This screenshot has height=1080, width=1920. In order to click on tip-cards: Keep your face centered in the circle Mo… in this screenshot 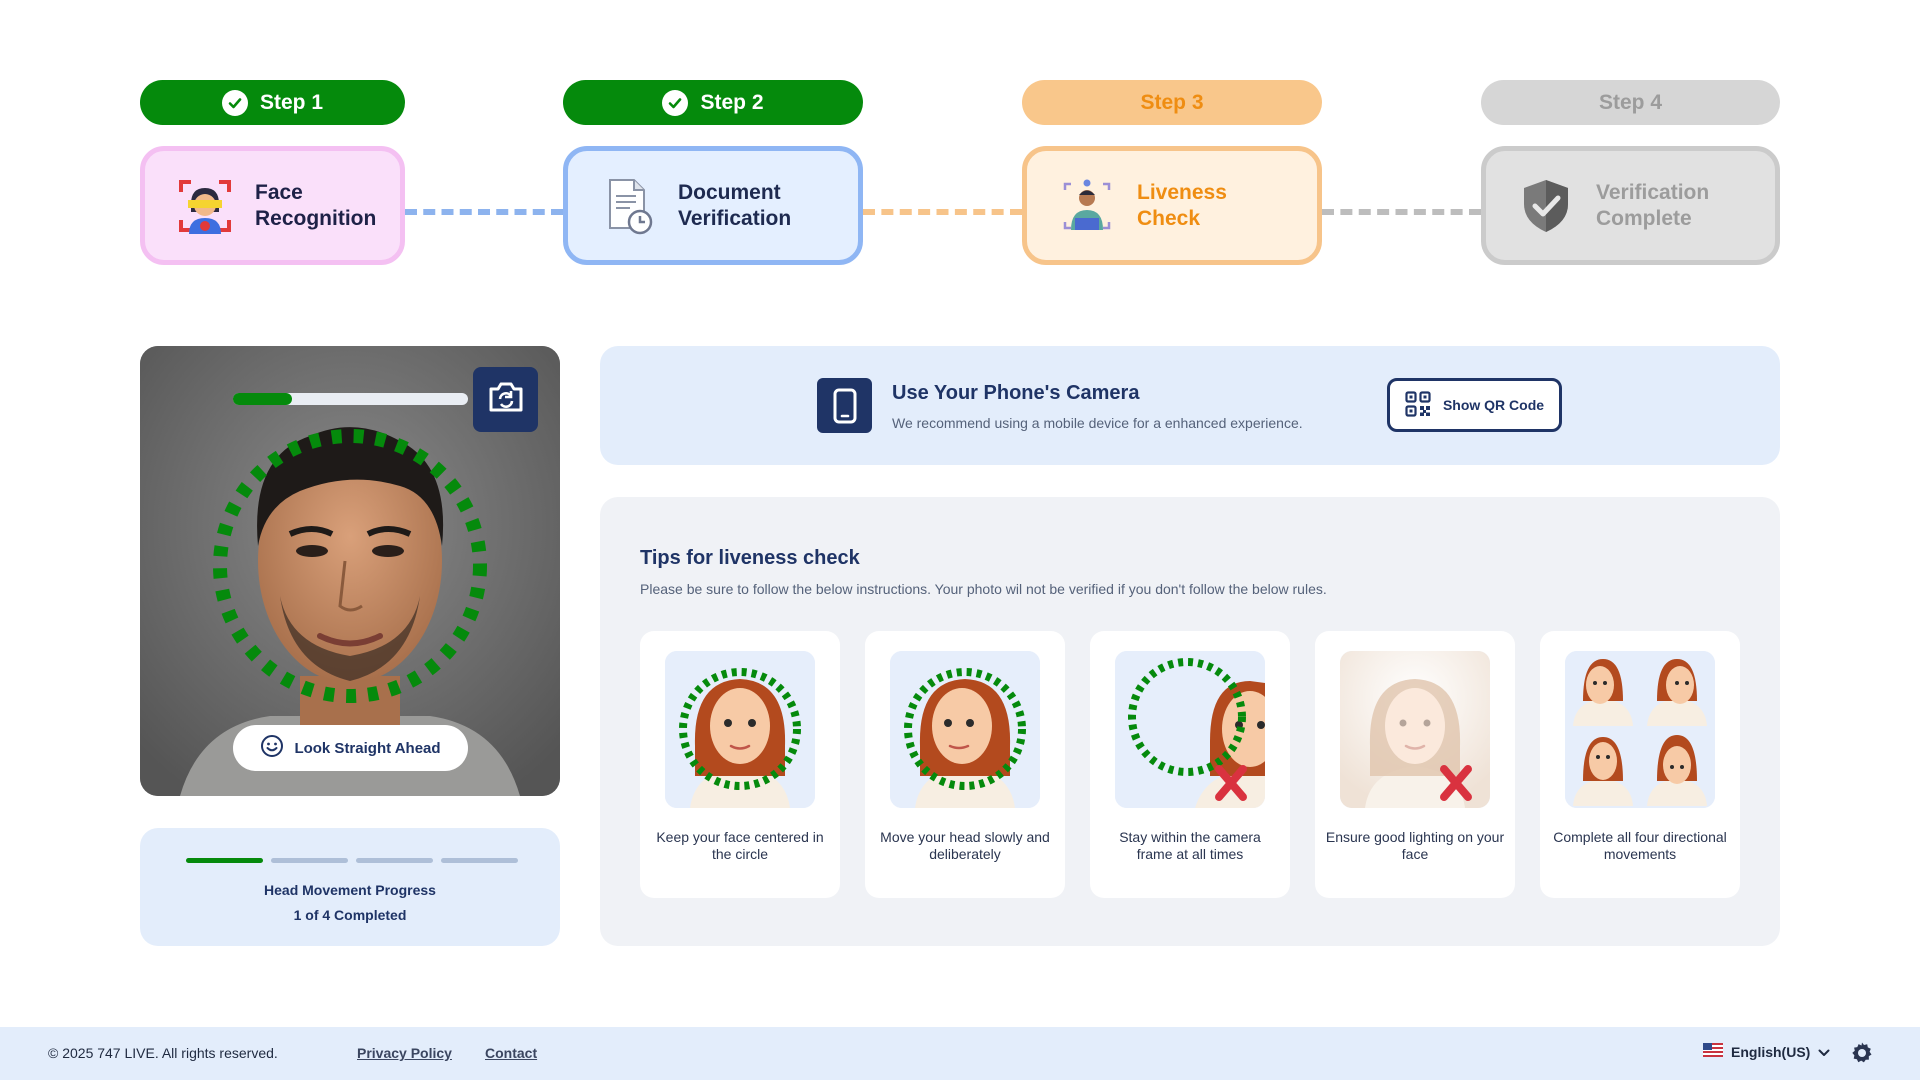, I will do `click(1190, 764)`.